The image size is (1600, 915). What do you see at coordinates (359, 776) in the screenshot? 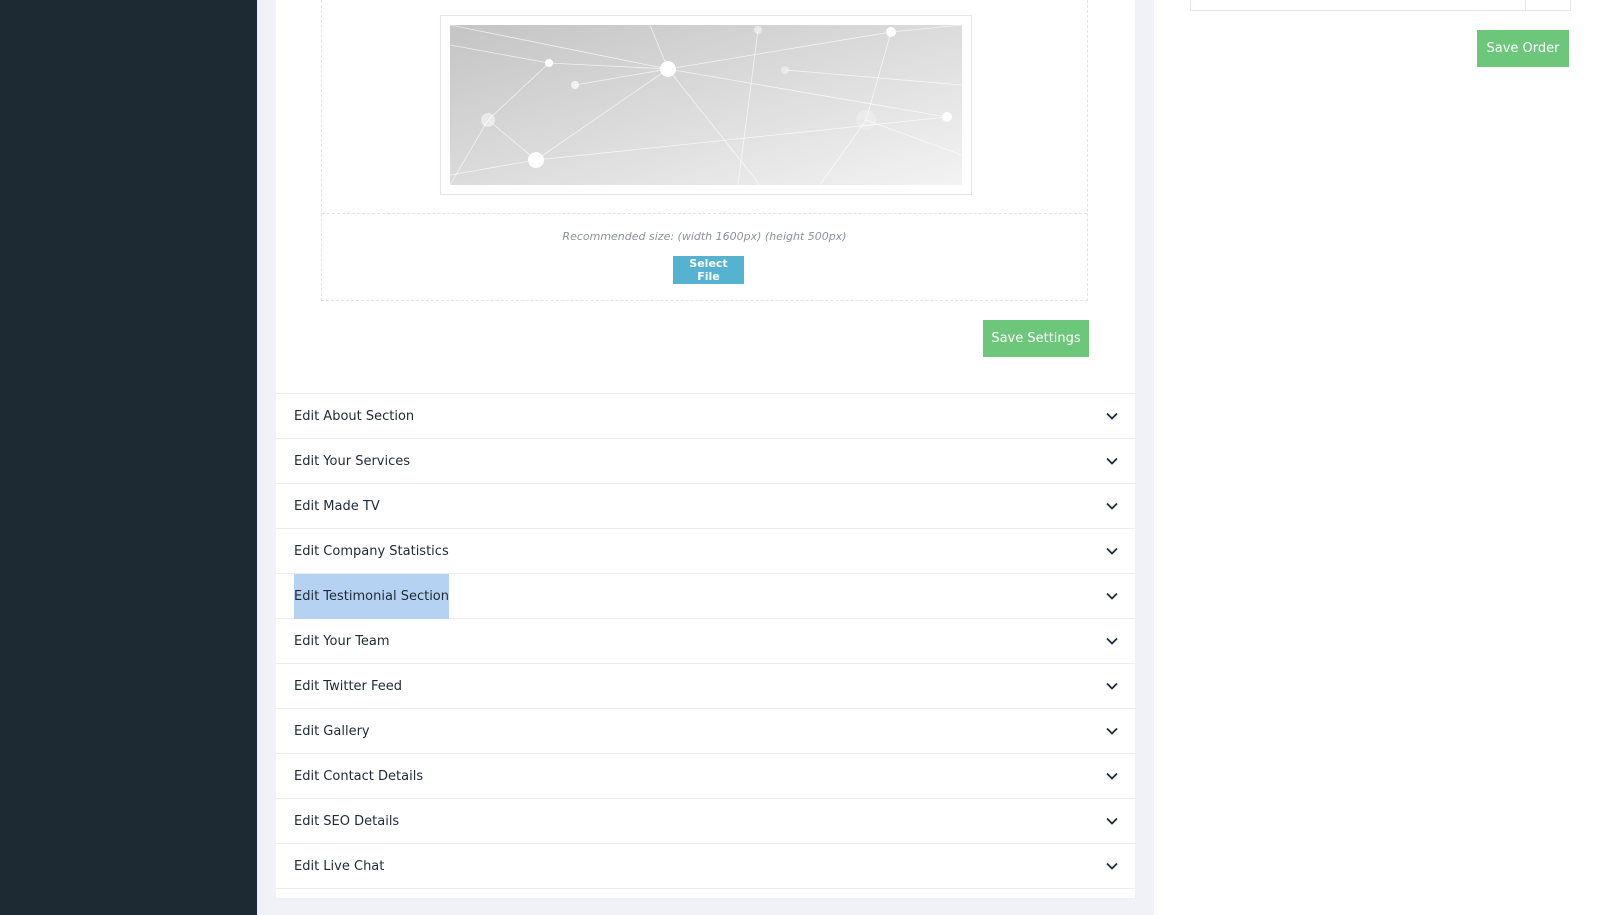
I see `accordion-item-label: Edit Contact Details` at bounding box center [359, 776].